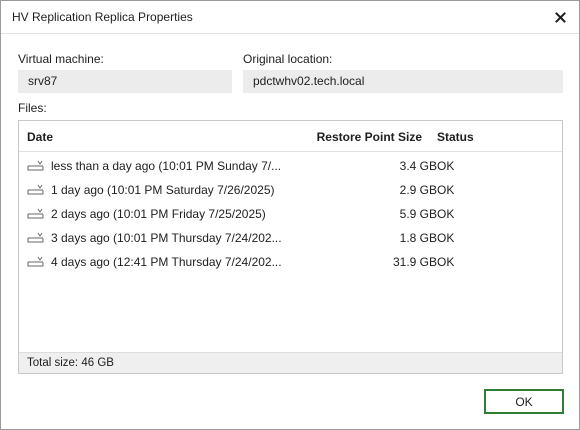 The width and height of the screenshot is (580, 430). What do you see at coordinates (524, 401) in the screenshot?
I see `ok-button: OK` at bounding box center [524, 401].